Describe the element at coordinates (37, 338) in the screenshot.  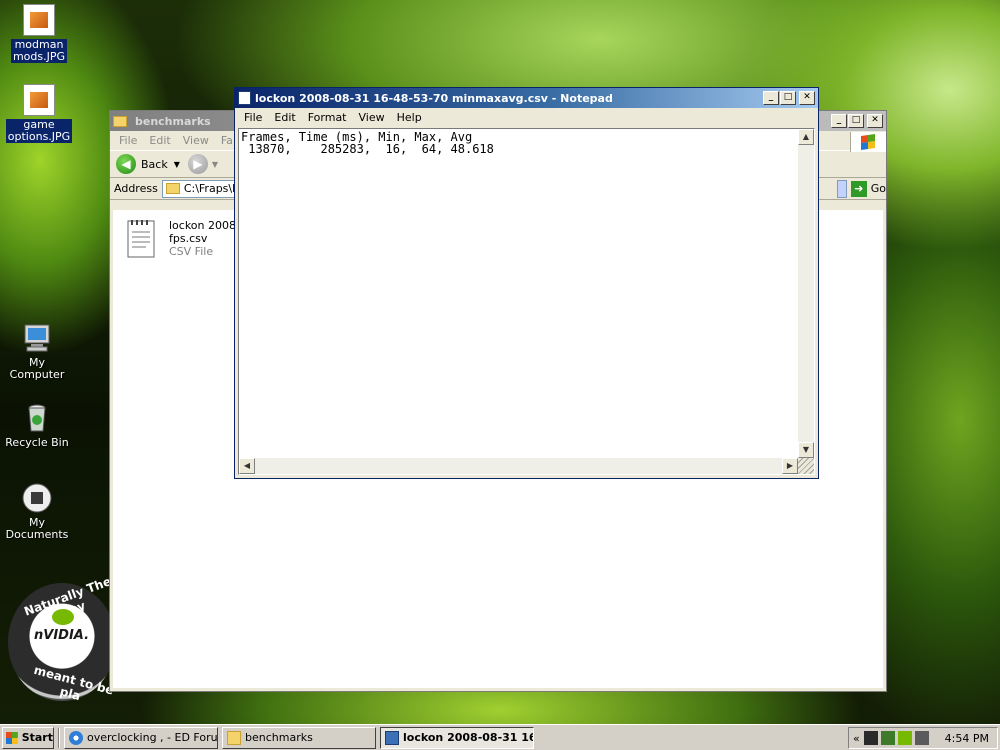
I see `computer-icon` at that location.